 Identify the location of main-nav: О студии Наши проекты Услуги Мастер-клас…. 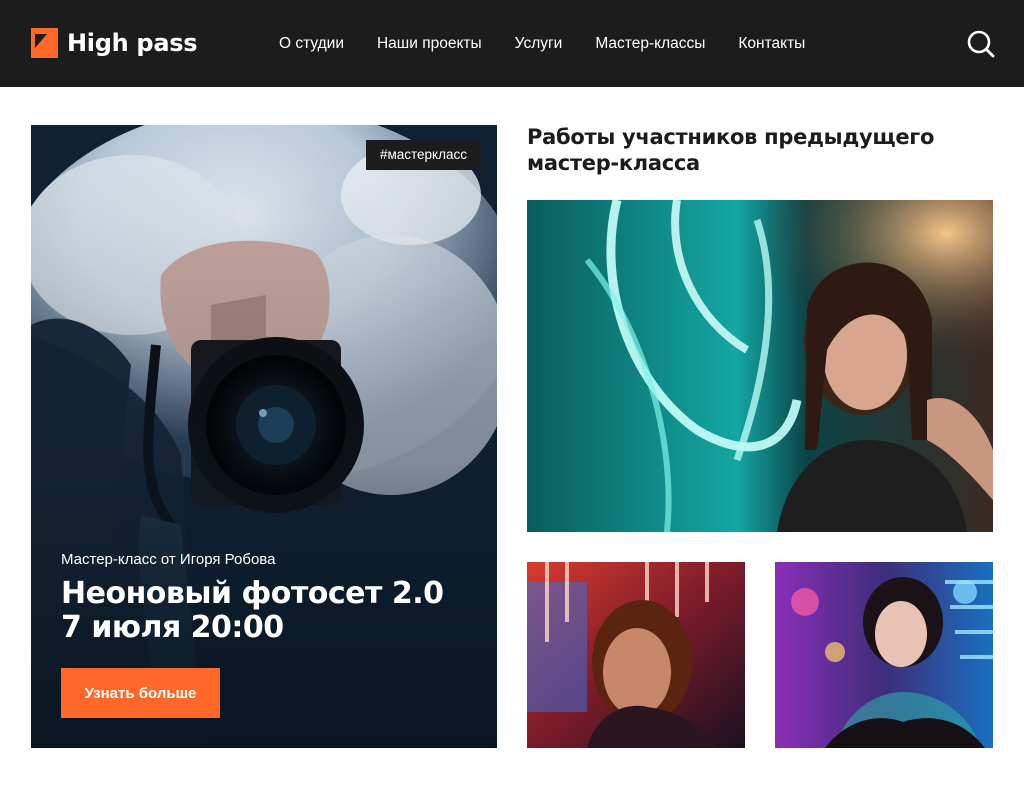
(558, 44).